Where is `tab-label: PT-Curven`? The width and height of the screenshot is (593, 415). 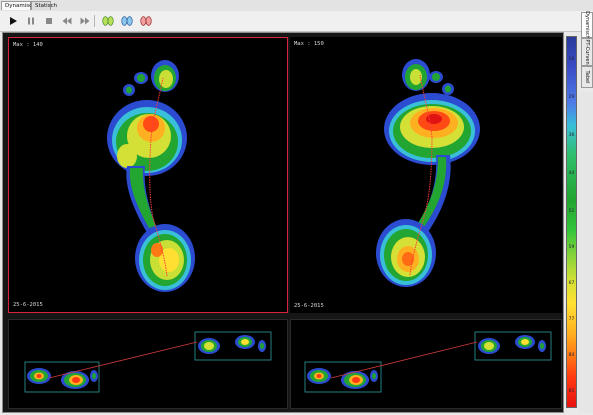
tab-label: PT-Curven is located at coordinates (587, 52).